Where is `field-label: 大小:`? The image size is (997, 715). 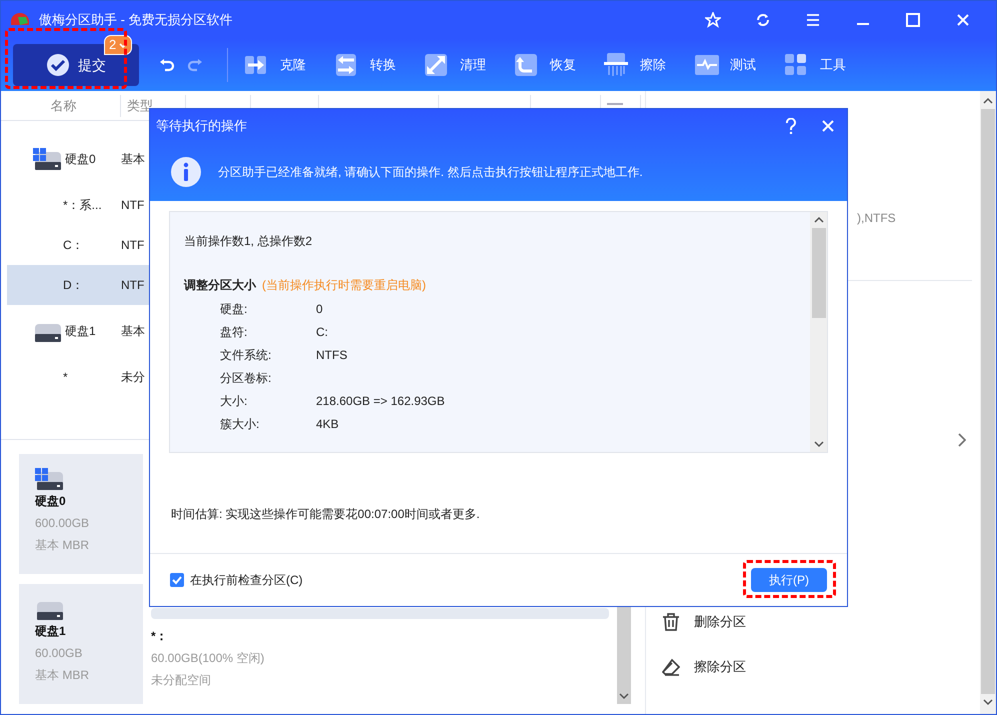 field-label: 大小: is located at coordinates (233, 401).